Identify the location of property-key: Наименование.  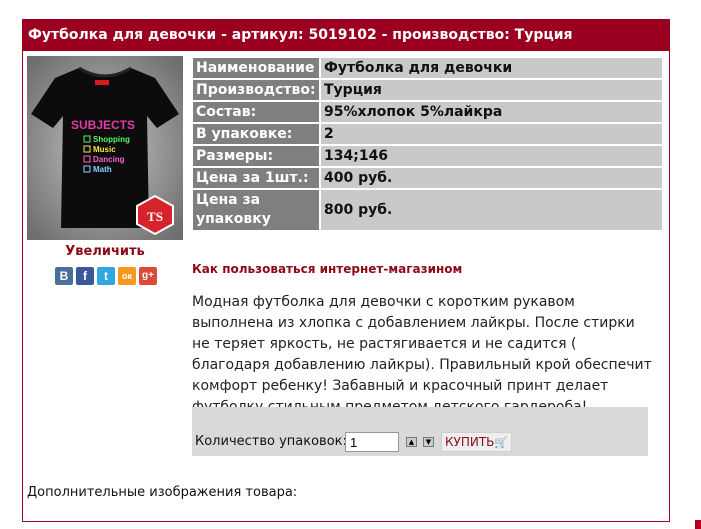
(256, 68).